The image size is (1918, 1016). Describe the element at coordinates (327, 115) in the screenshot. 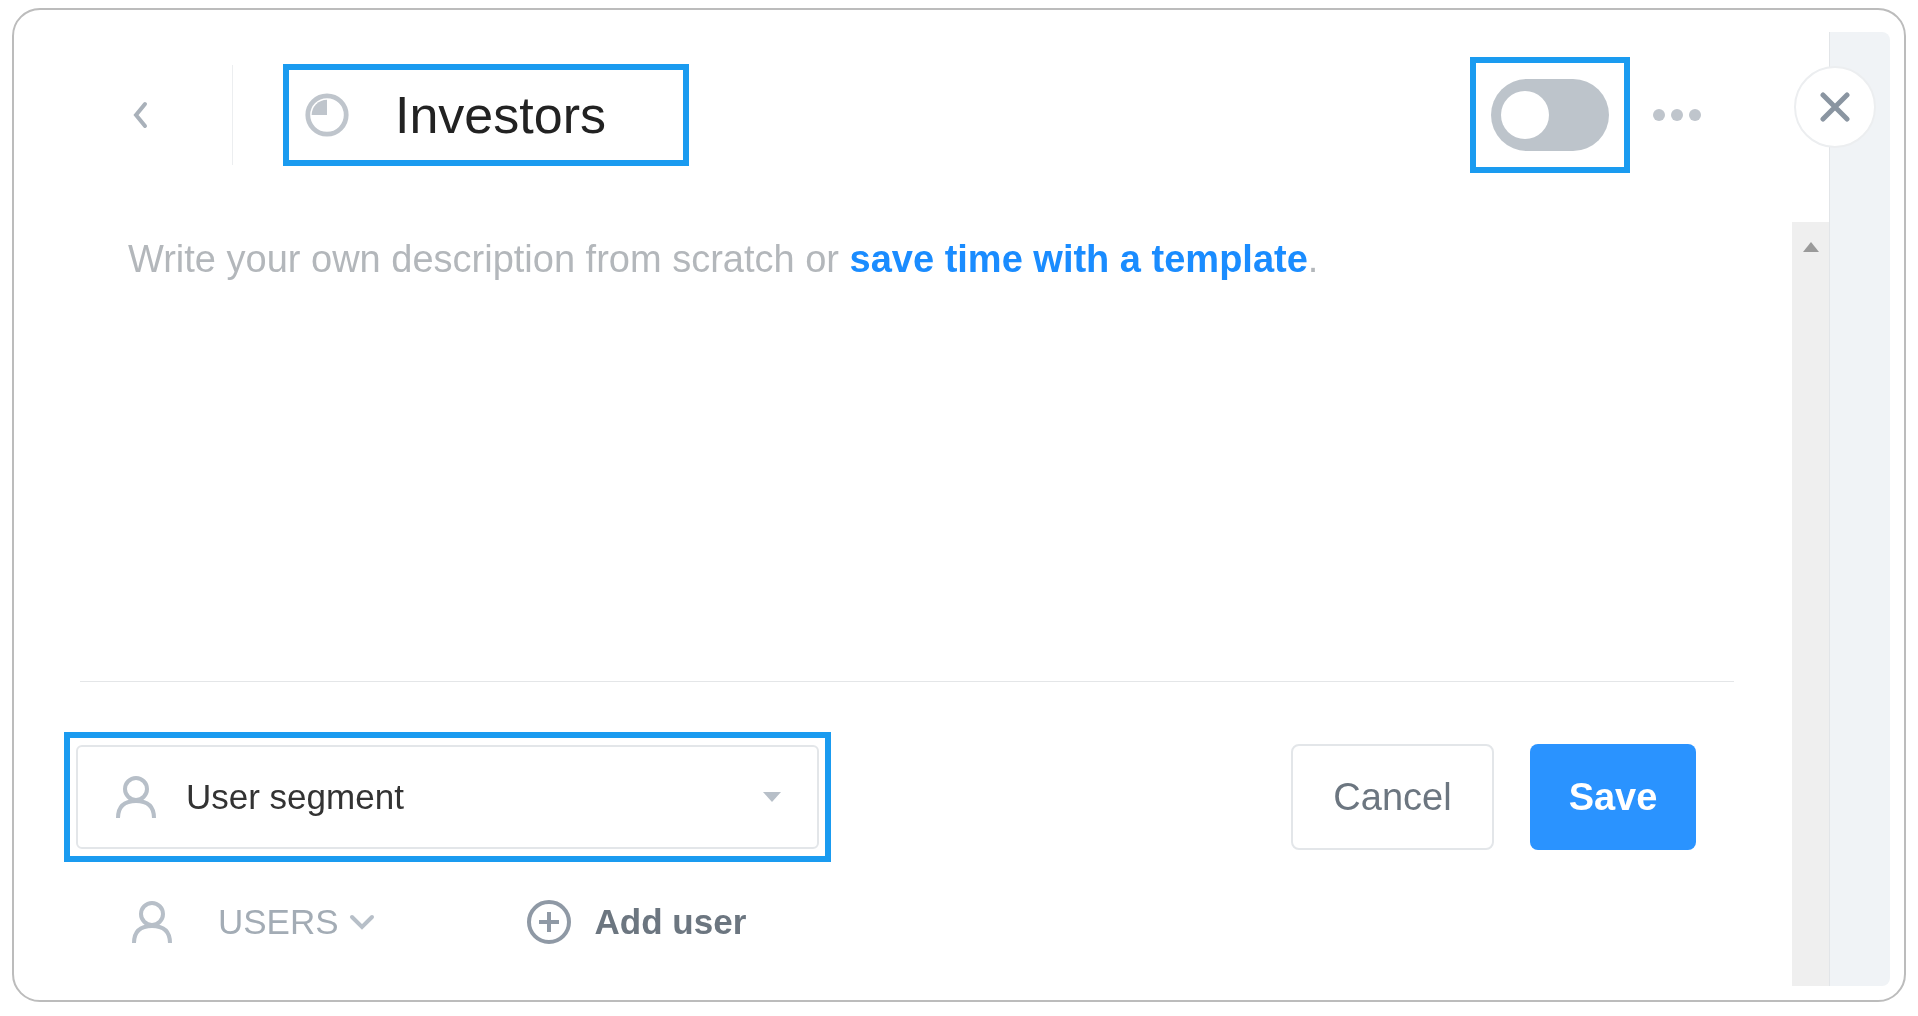

I see `pie-chart-icon` at that location.